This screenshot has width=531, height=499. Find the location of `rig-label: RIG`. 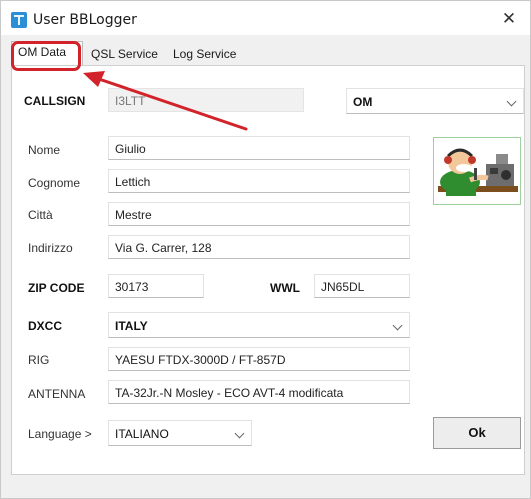

rig-label: RIG is located at coordinates (39, 360).